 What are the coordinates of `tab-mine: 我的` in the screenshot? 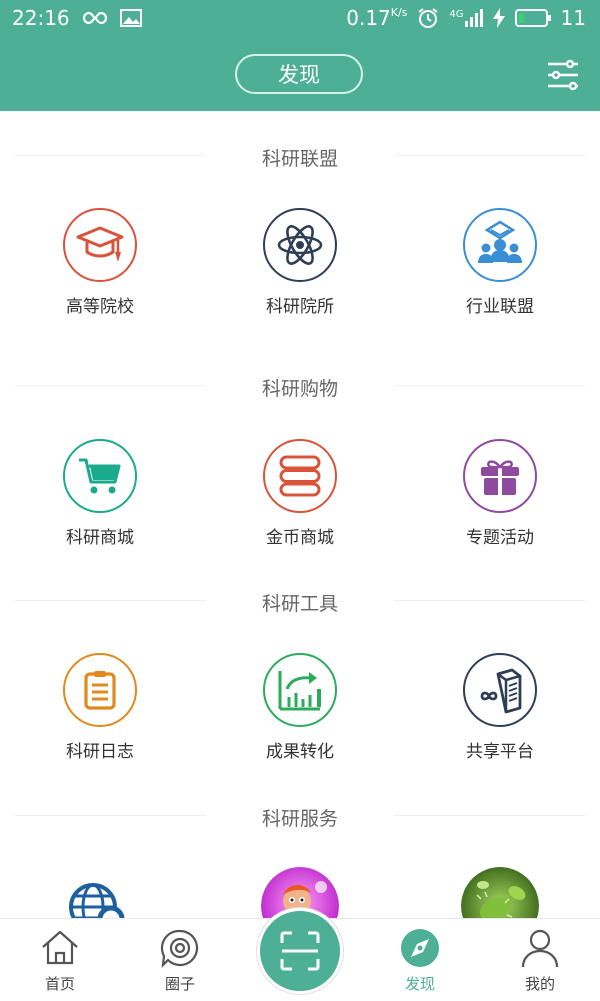 It's located at (540, 960).